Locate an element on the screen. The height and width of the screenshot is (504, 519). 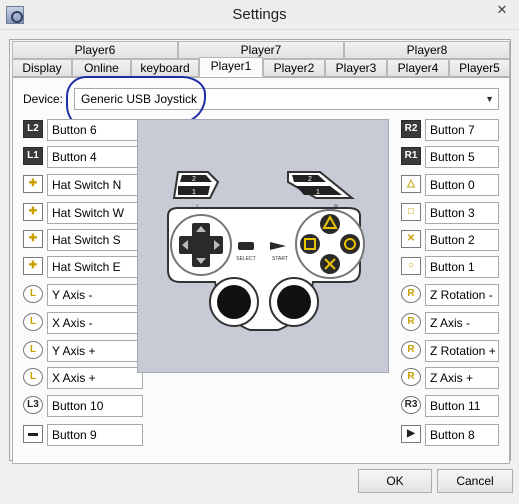
map-x-axis-pos: X Axis + is located at coordinates (95, 378).